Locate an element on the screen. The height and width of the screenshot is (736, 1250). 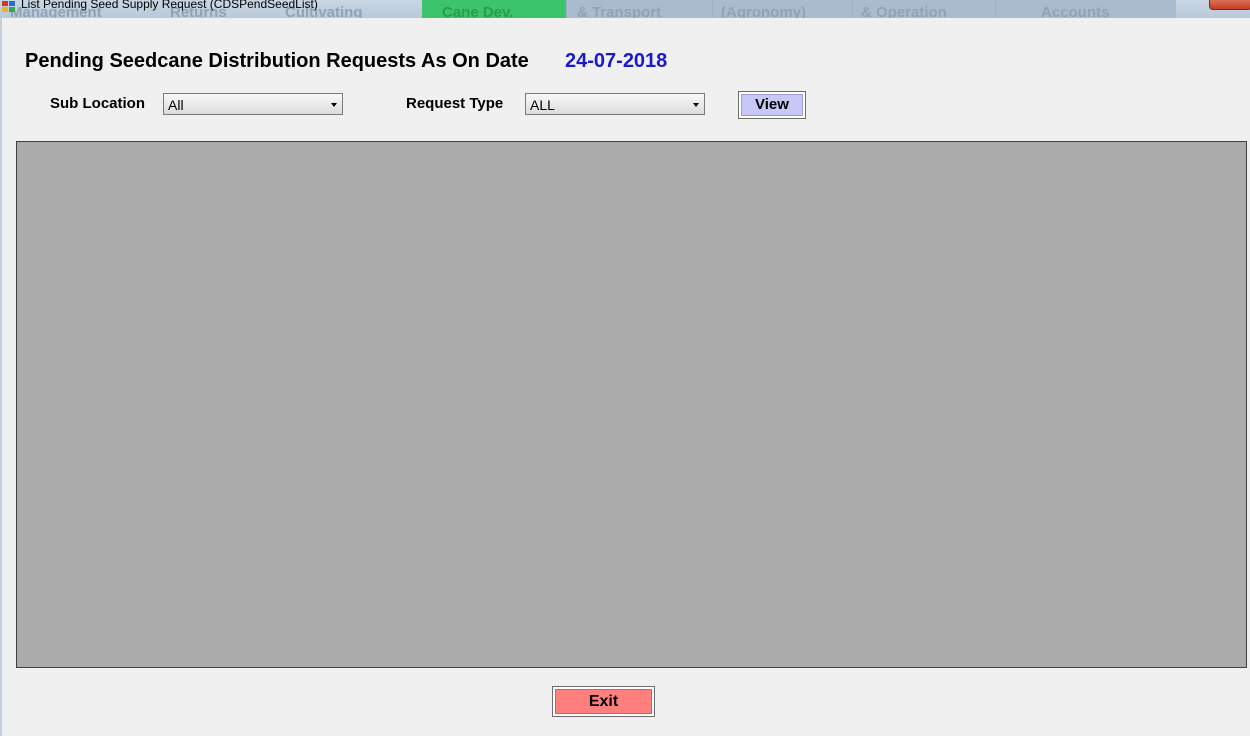
exit-button: Exit is located at coordinates (603, 701).